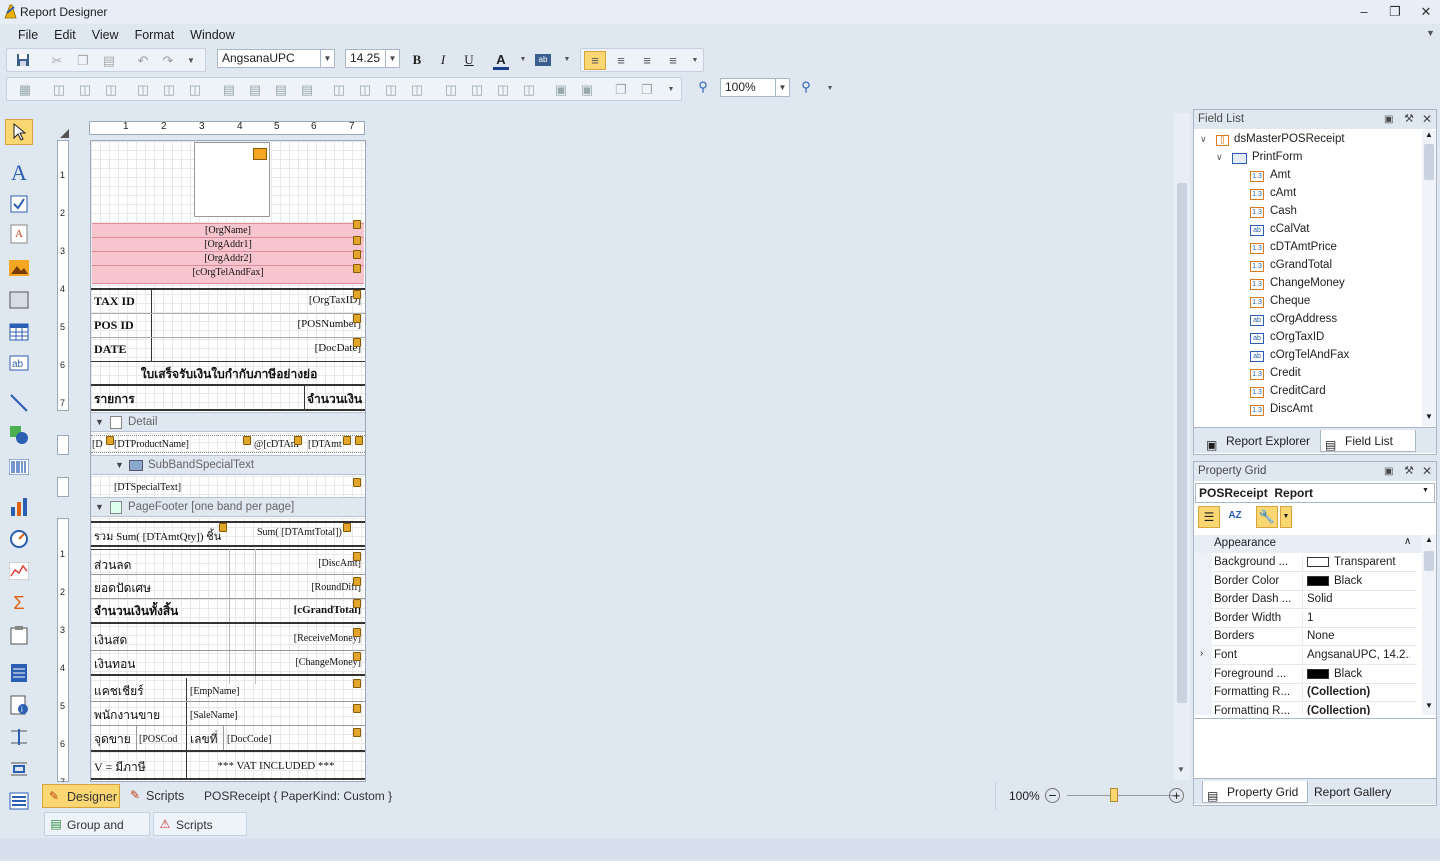  Describe the element at coordinates (25, 90) in the screenshot. I see `align-grid-icon: ▦` at that location.